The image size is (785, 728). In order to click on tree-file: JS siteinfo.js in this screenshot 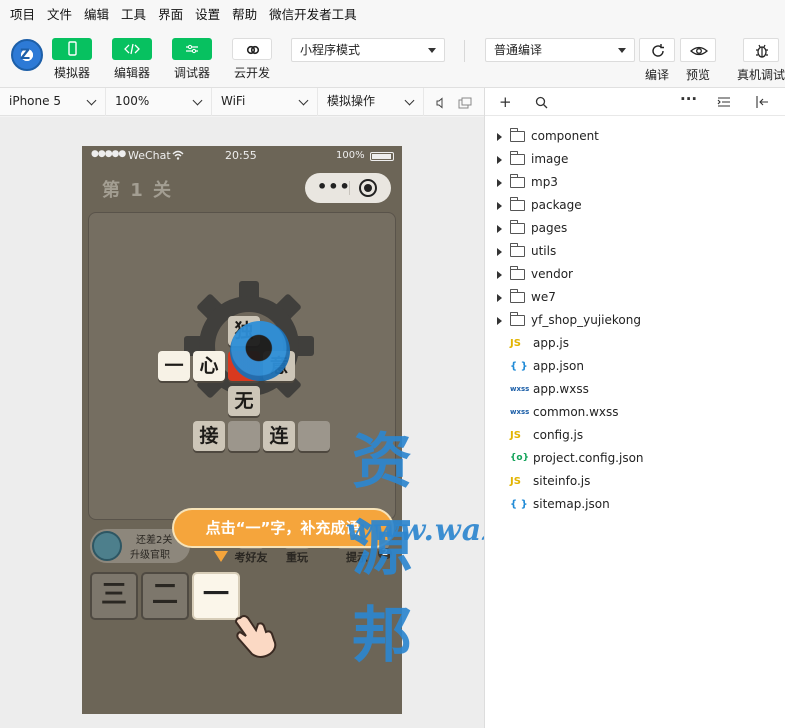, I will do `click(635, 481)`.